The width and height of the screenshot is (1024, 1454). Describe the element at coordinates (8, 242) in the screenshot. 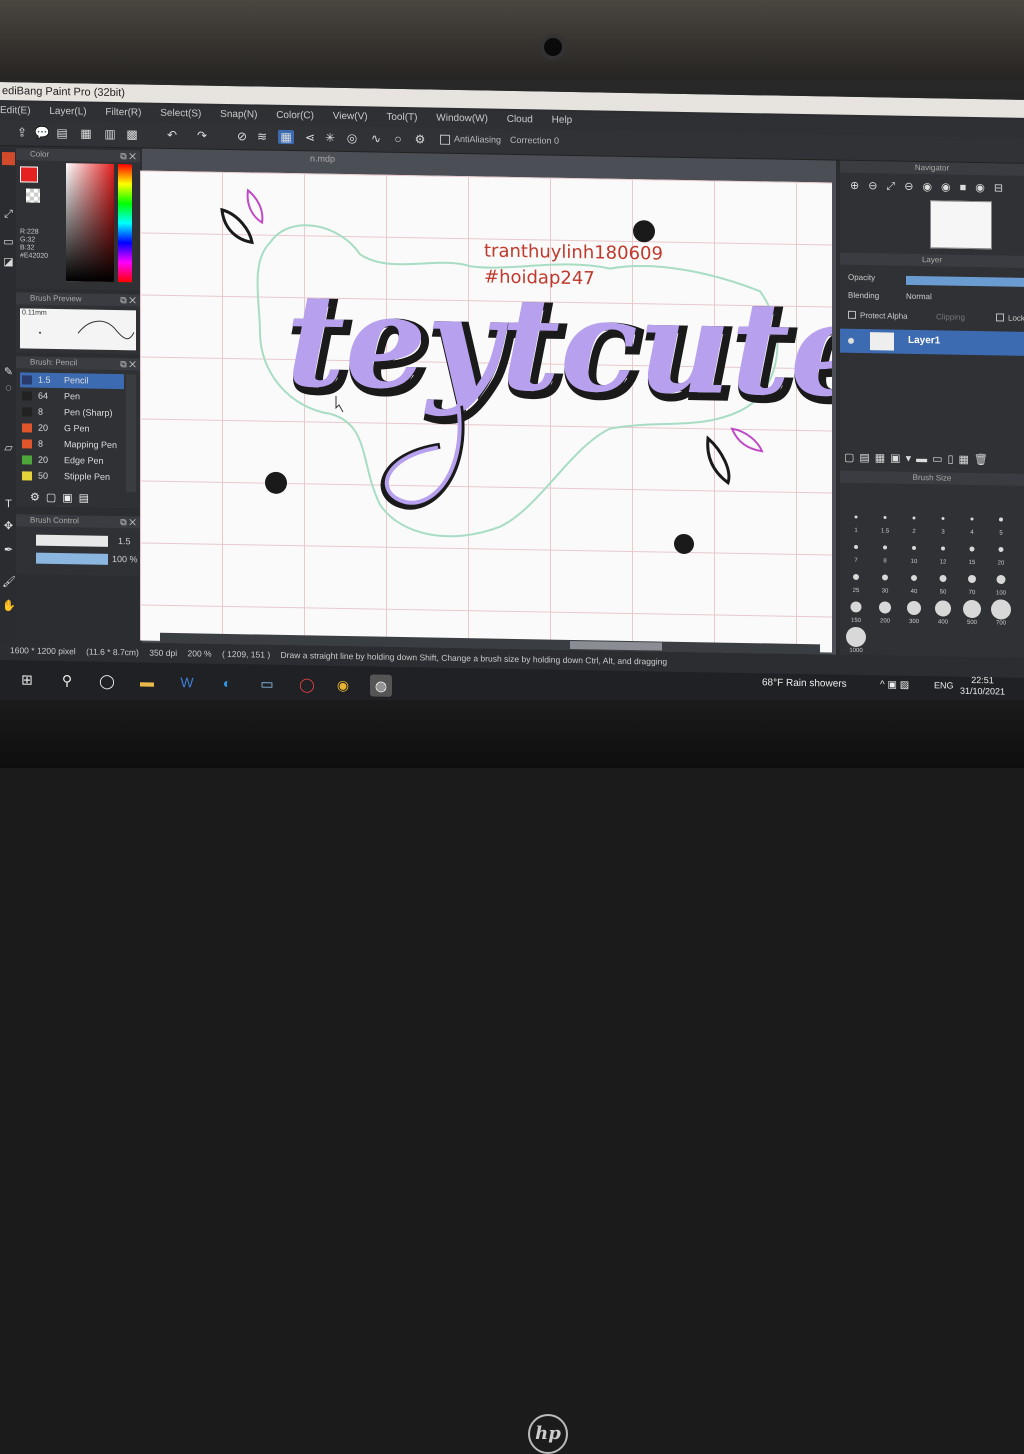

I see `select-icon: ▭` at that location.